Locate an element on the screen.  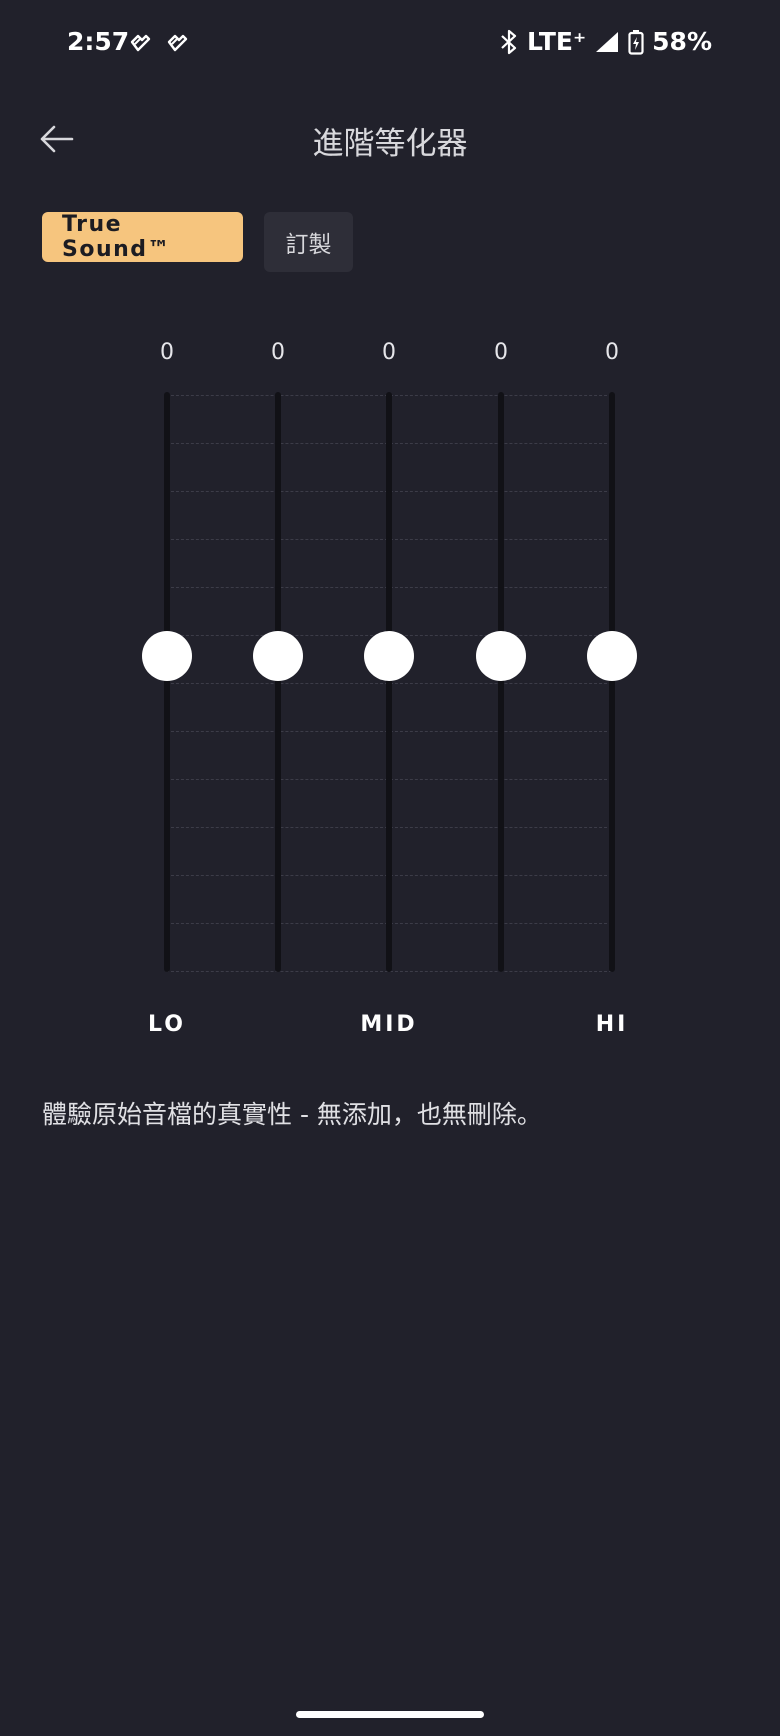
status-time: 2:57 is located at coordinates (98, 41).